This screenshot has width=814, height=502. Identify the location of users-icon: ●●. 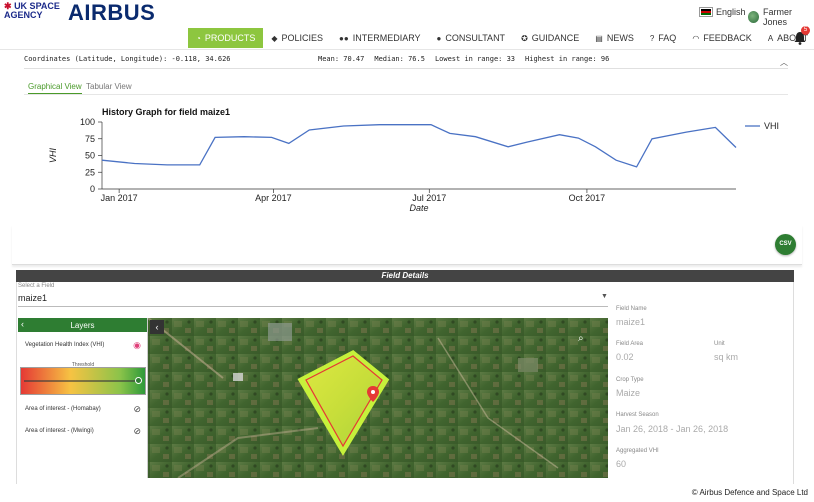
(344, 38).